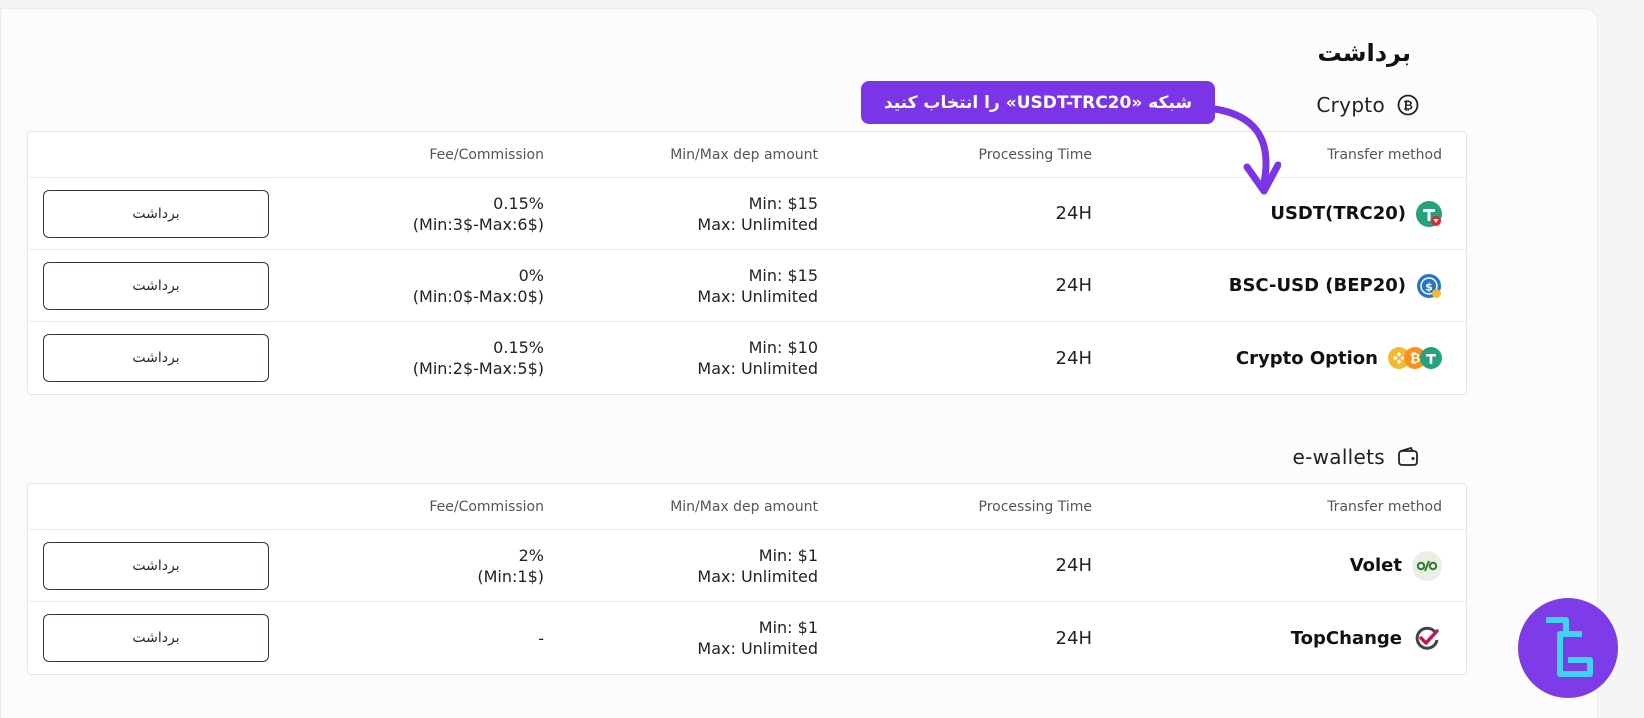  Describe the element at coordinates (1429, 213) in the screenshot. I see `tether-tron-icon` at that location.